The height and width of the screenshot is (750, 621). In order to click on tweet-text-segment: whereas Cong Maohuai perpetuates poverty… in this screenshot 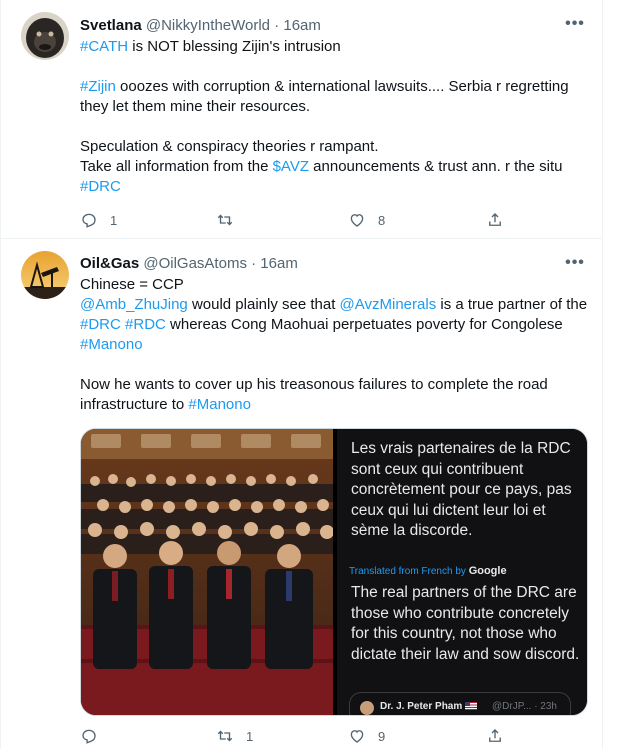, I will do `click(364, 324)`.